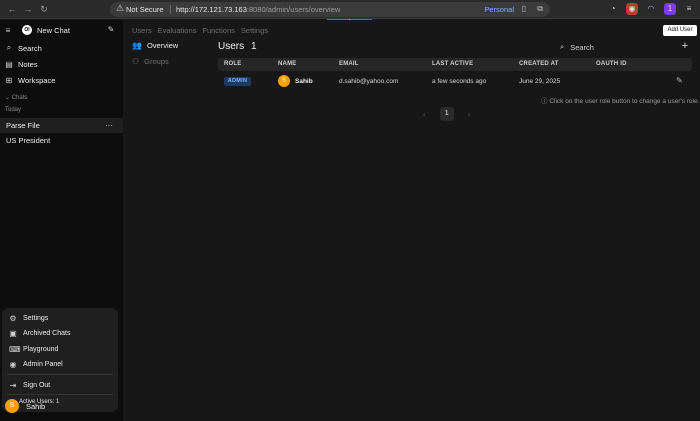 This screenshot has width=700, height=421. I want to click on menu-item-sign-out: ⇥ Sign Out, so click(30, 385).